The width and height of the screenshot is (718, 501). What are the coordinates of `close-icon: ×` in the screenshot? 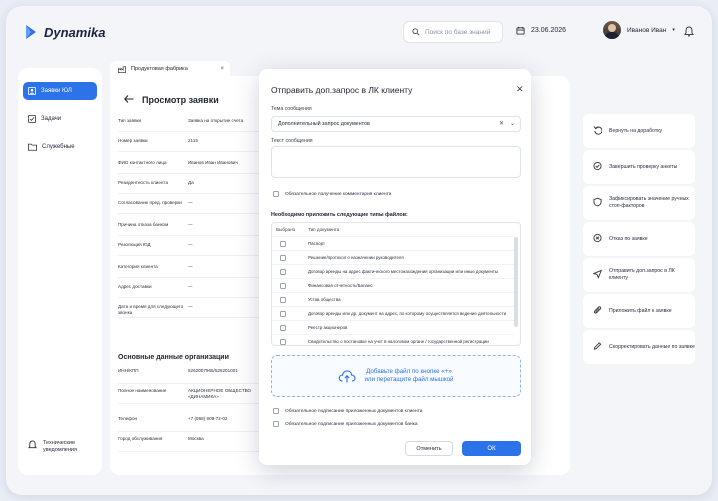 It's located at (222, 69).